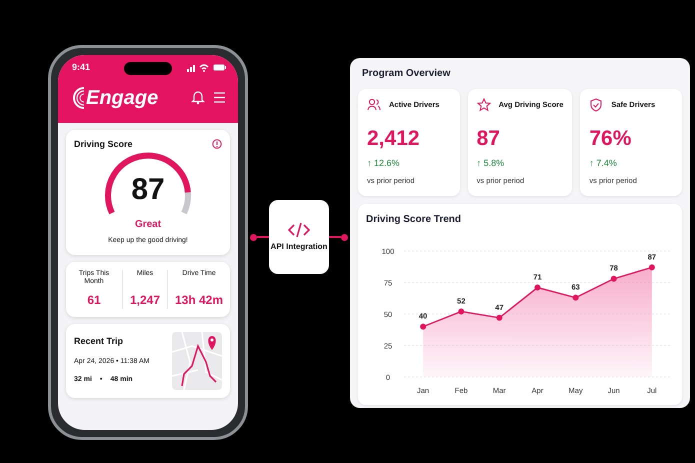 This screenshot has height=463, width=695. I want to click on wifi-icon, so click(204, 68).